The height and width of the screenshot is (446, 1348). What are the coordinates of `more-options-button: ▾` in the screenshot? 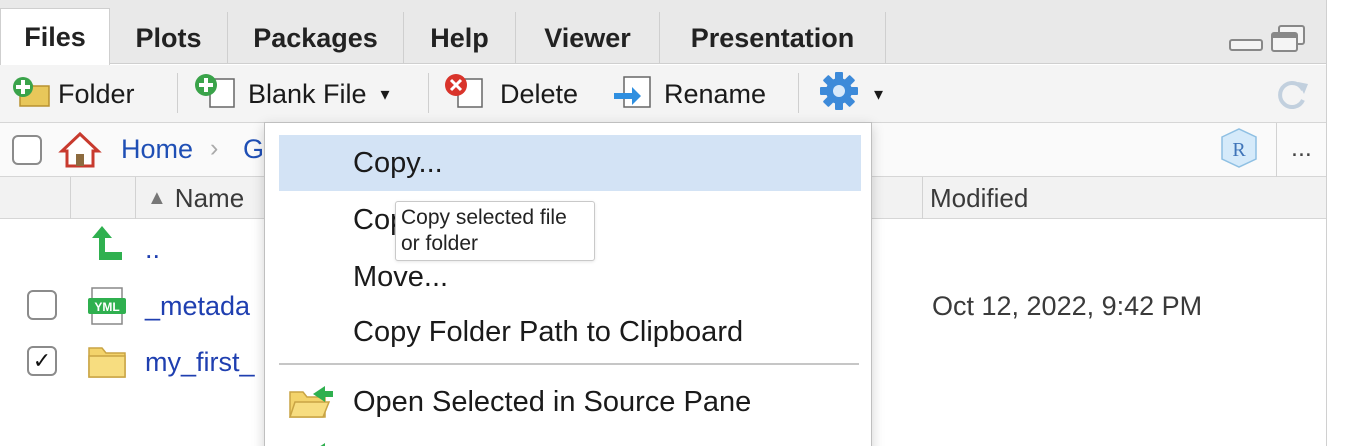 It's located at (850, 94).